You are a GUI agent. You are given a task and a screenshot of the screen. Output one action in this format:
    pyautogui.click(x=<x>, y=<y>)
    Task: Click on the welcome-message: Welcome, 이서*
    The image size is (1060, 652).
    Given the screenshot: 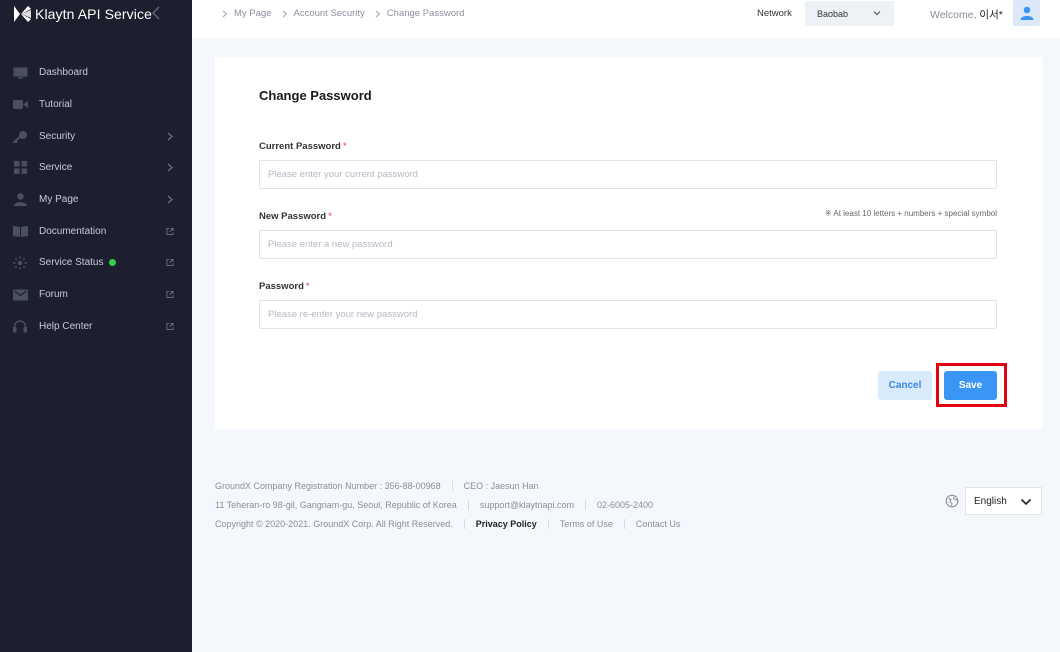 What is the action you would take?
    pyautogui.click(x=966, y=14)
    